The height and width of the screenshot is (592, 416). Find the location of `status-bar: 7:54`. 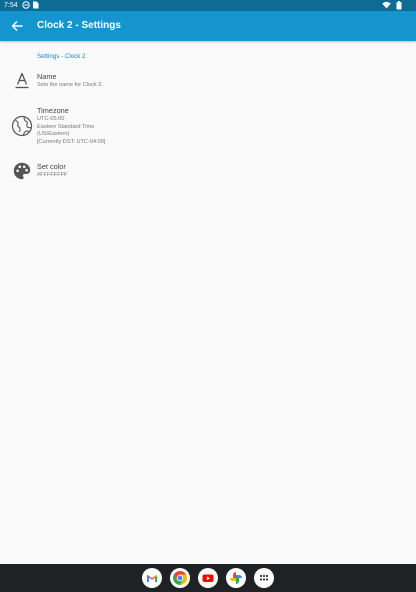

status-bar: 7:54 is located at coordinates (208, 5).